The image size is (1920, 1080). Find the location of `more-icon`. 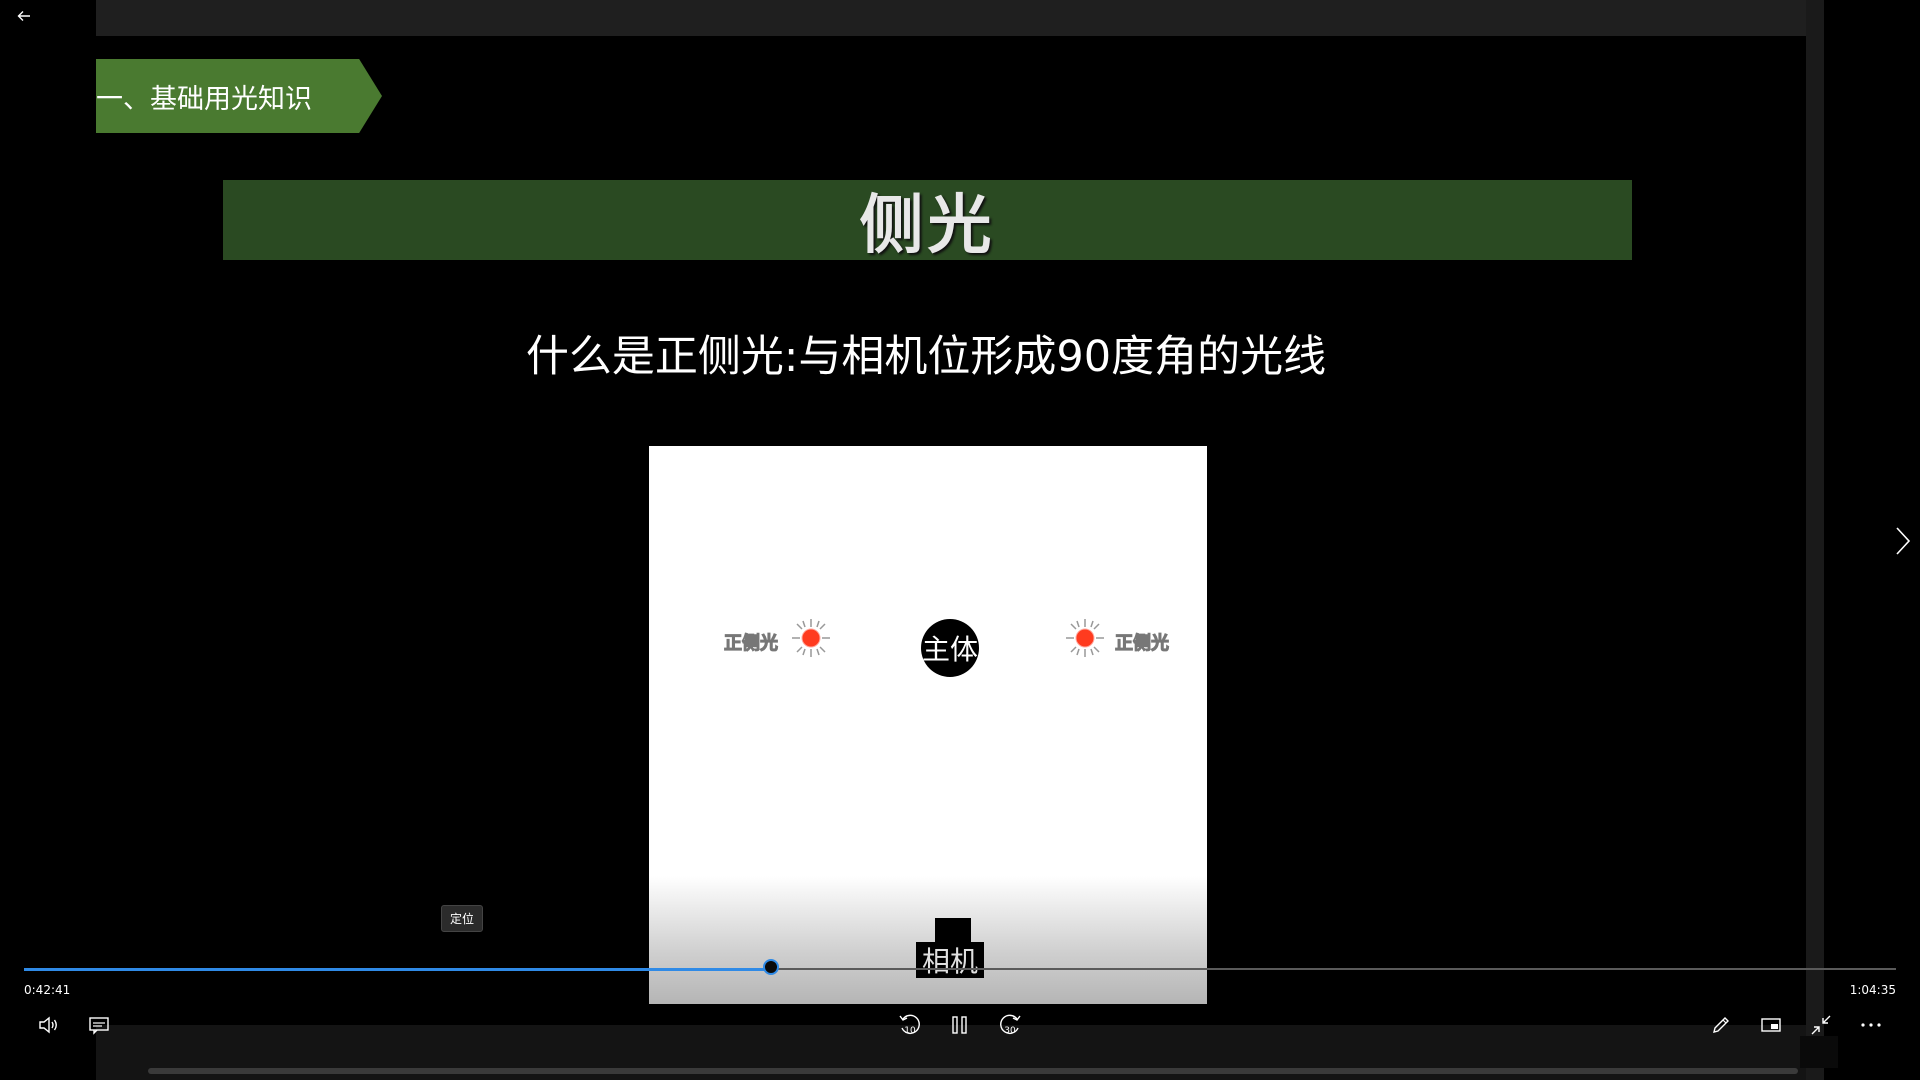

more-icon is located at coordinates (1871, 1025).